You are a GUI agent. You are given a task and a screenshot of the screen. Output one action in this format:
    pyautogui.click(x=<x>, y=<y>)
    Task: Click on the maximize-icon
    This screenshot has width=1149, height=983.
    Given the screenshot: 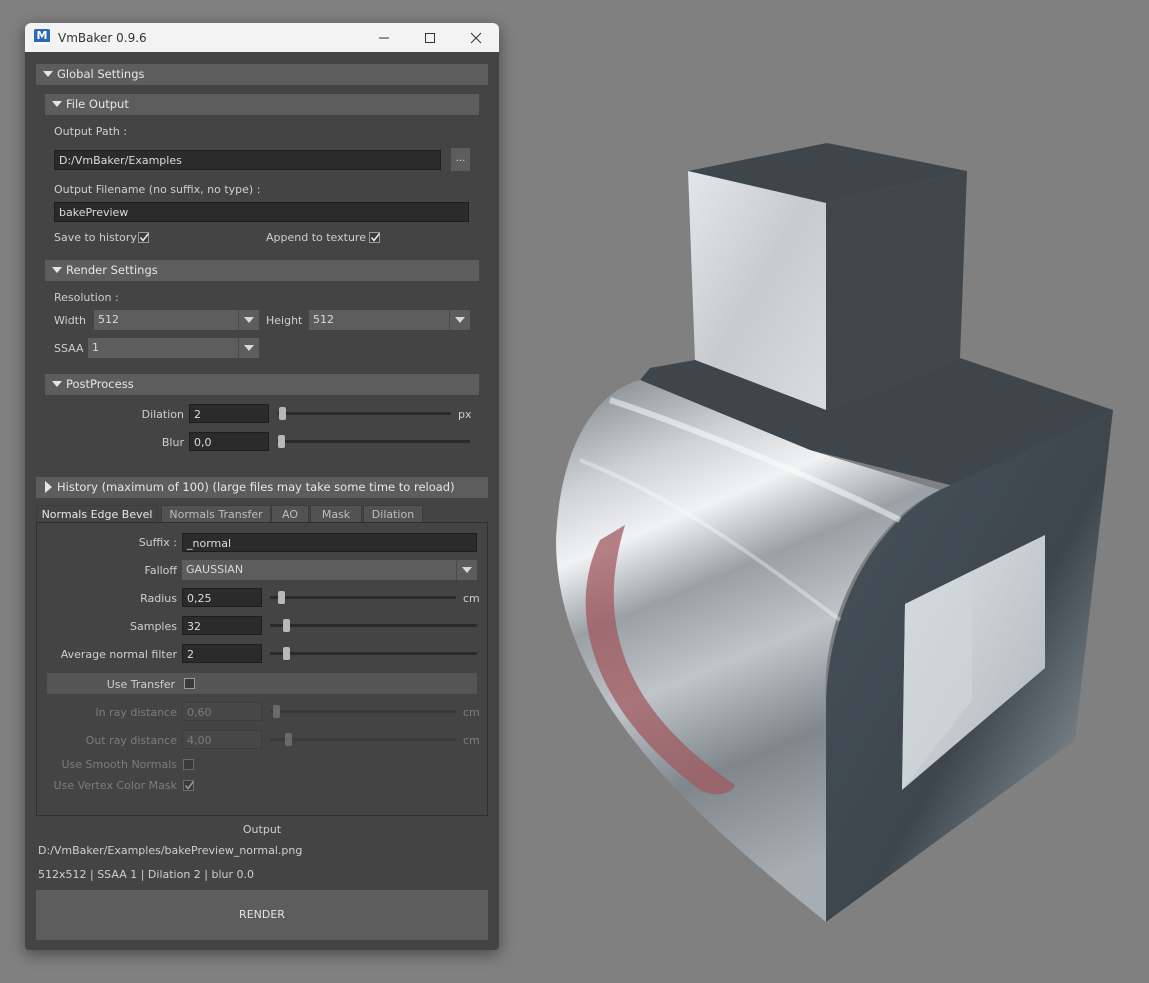 What is the action you would take?
    pyautogui.click(x=430, y=38)
    